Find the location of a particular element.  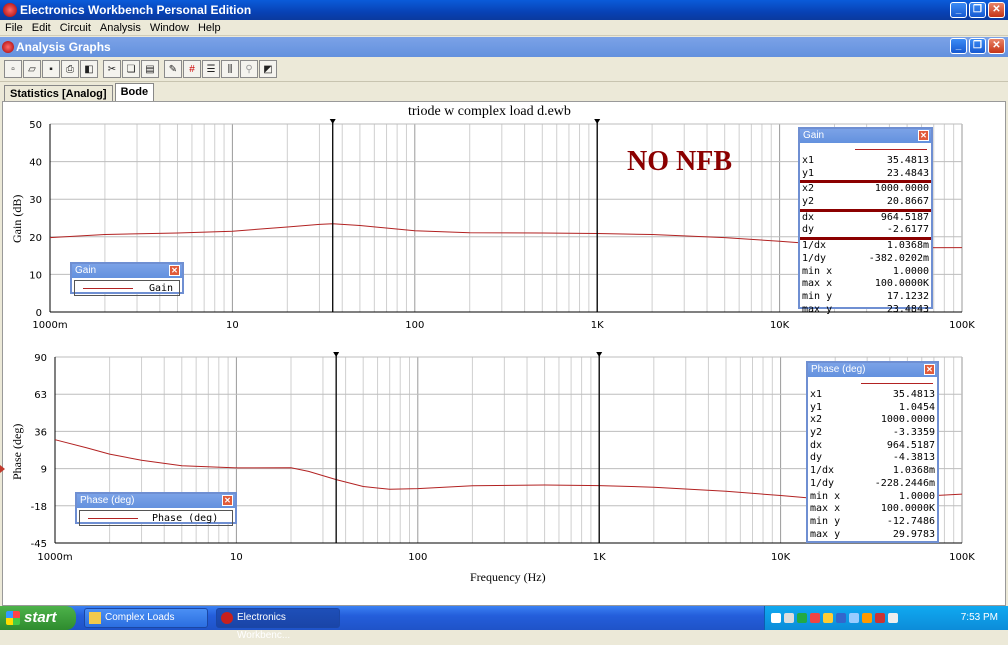

cursor-row-key: x2 is located at coordinates (808, 189).